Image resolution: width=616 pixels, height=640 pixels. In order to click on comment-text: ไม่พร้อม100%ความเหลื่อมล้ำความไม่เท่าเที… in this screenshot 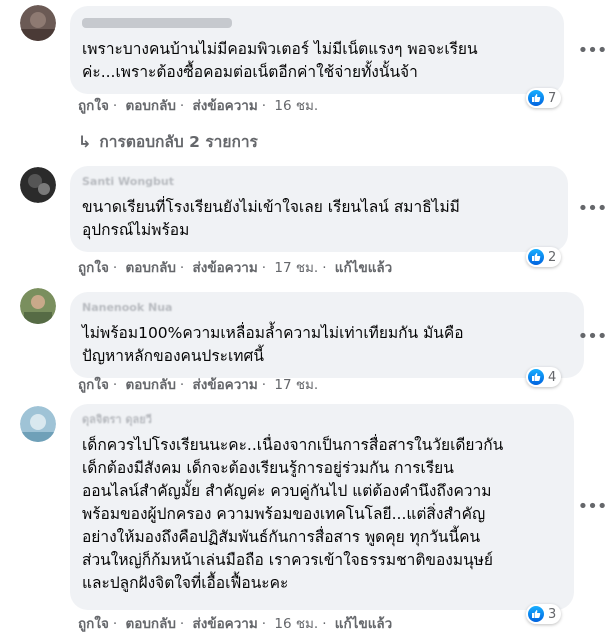, I will do `click(273, 344)`.